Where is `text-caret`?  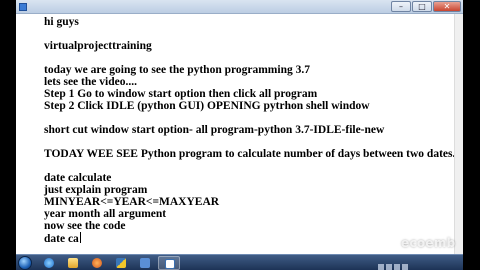 text-caret is located at coordinates (80, 237).